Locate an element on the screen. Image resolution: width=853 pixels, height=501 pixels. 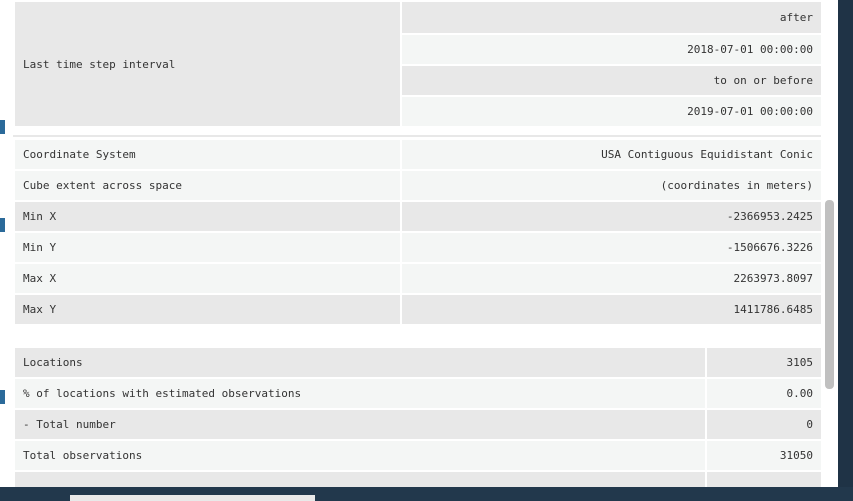
table-row: Locations 3105 is located at coordinates (418, 362).